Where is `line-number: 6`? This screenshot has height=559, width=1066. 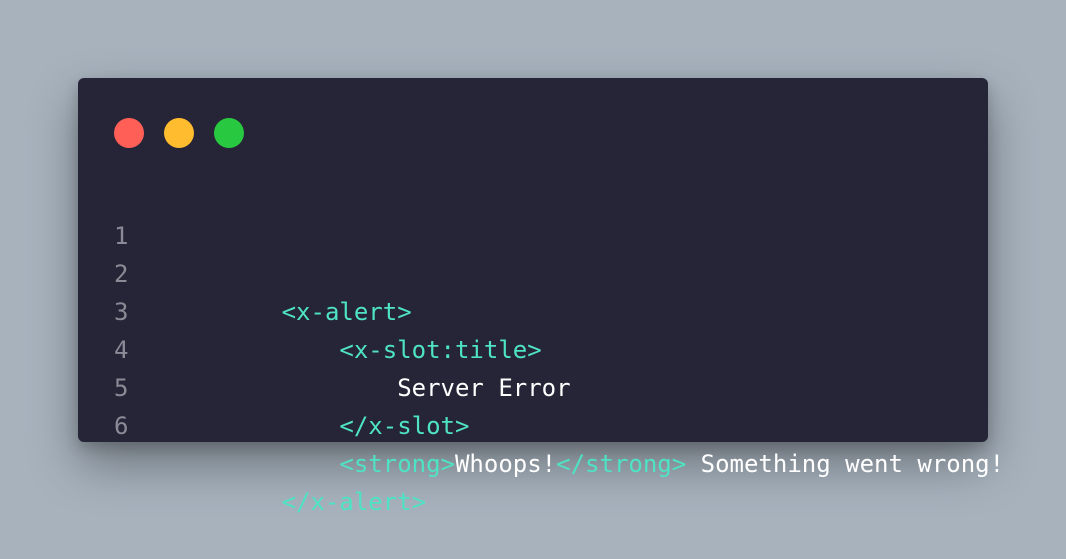
line-number: 6 is located at coordinates (121, 426).